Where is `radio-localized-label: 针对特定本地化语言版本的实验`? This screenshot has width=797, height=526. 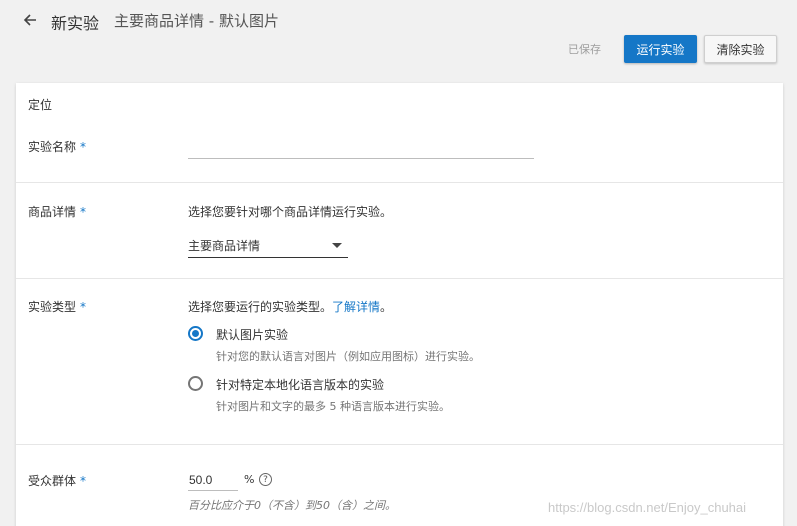 radio-localized-label: 针对特定本地化语言版本的实验 is located at coordinates (300, 385).